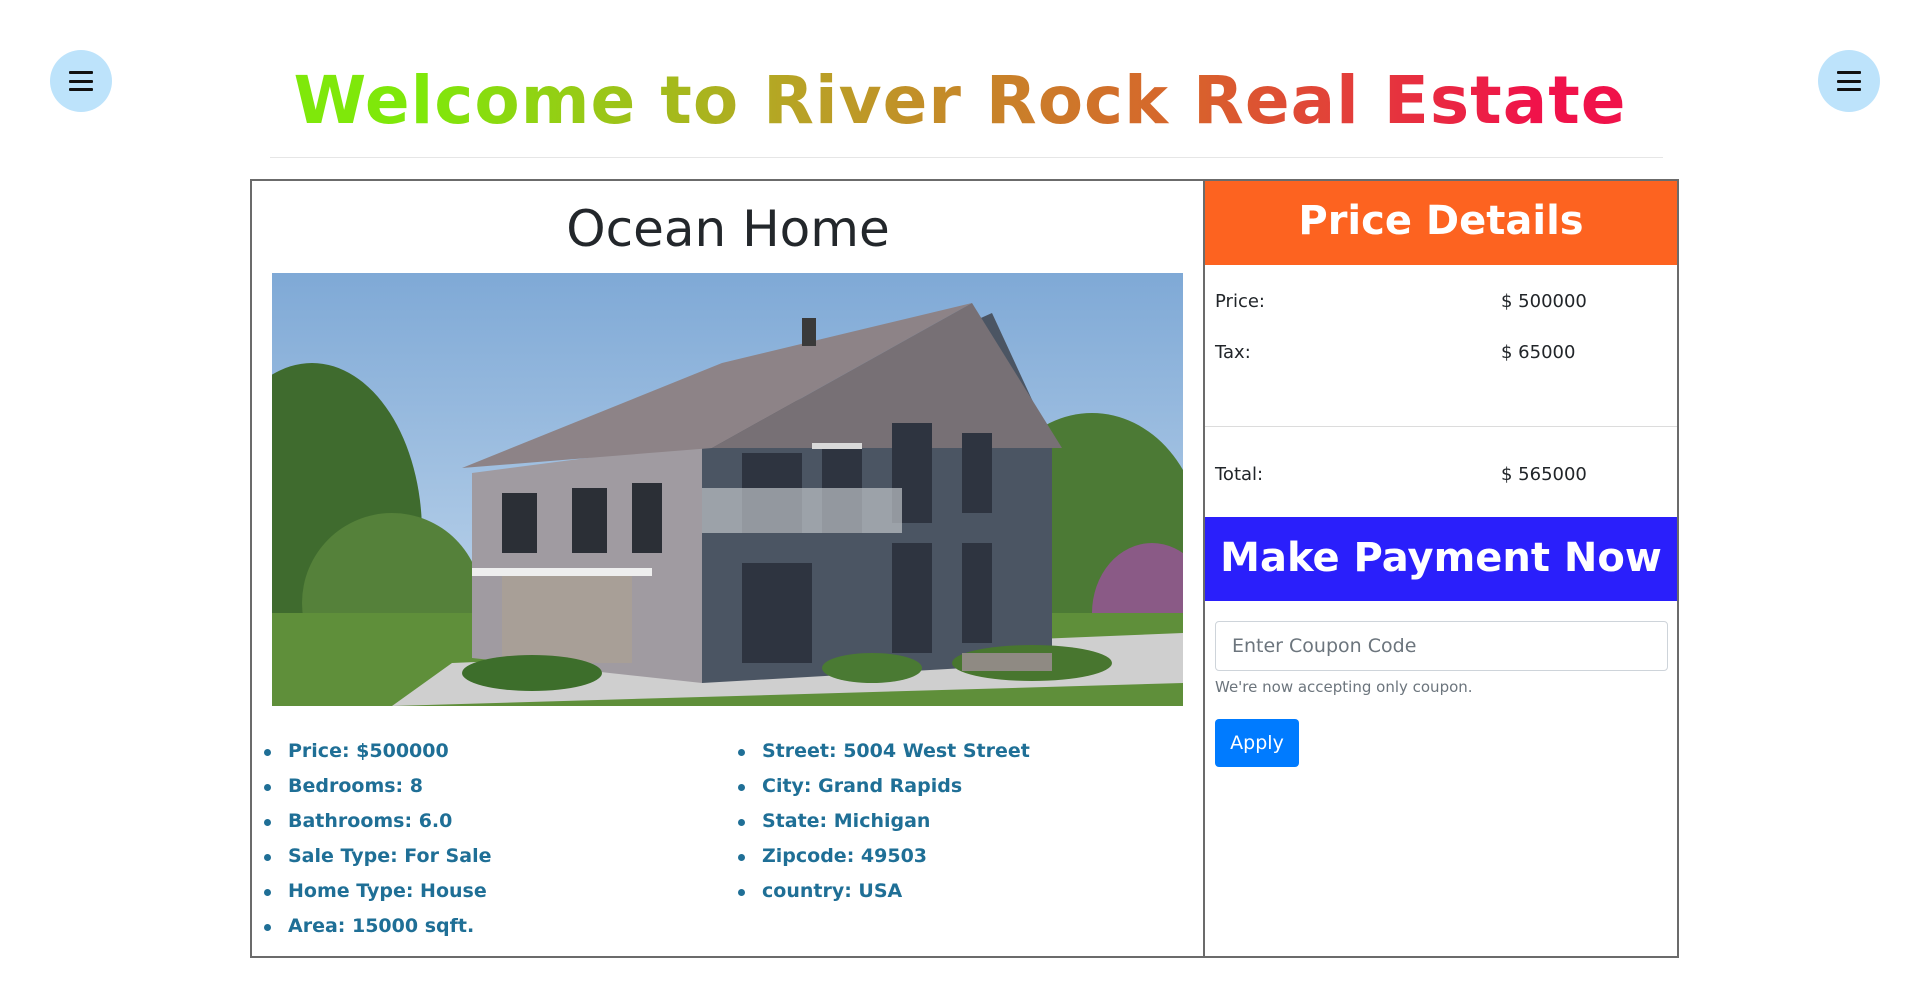 The height and width of the screenshot is (990, 1920). I want to click on tax-row: Tax: $ 65000, so click(1395, 352).